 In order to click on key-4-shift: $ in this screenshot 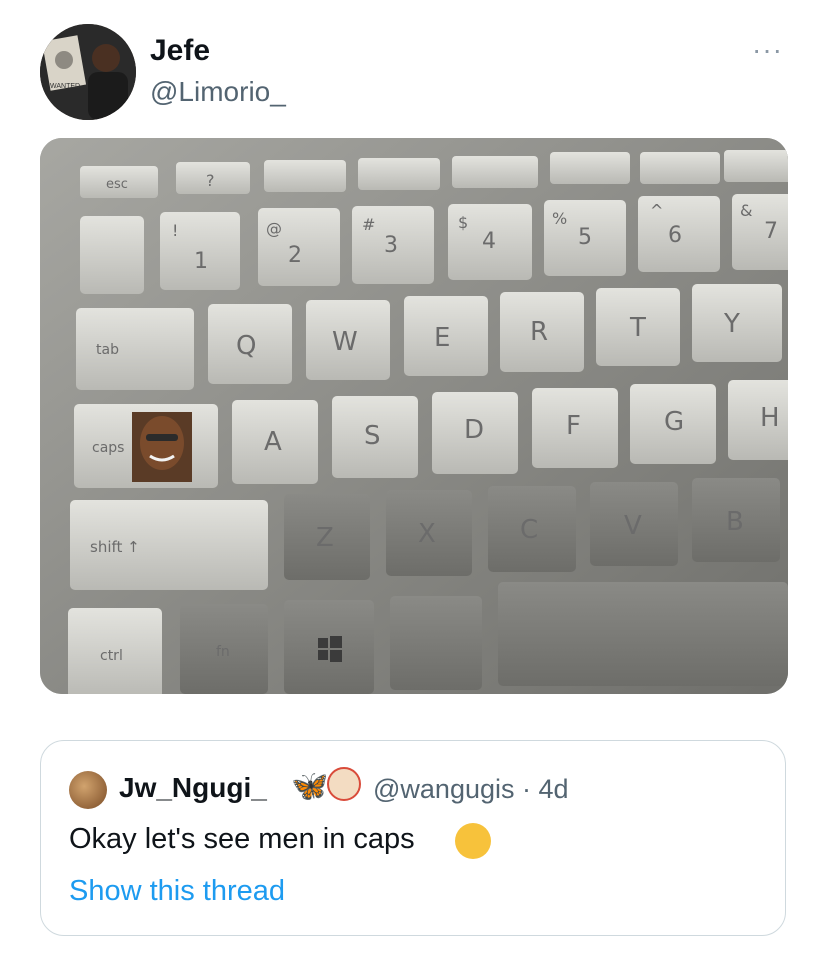, I will do `click(463, 222)`.